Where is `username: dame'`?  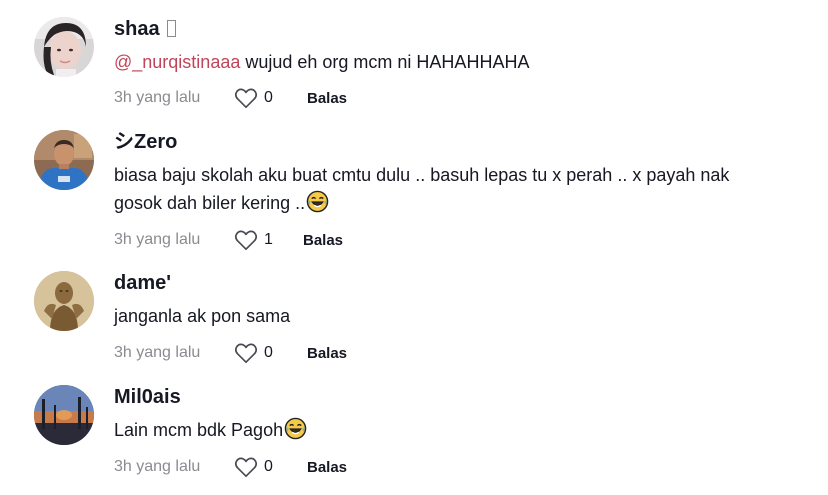 username: dame' is located at coordinates (464, 283).